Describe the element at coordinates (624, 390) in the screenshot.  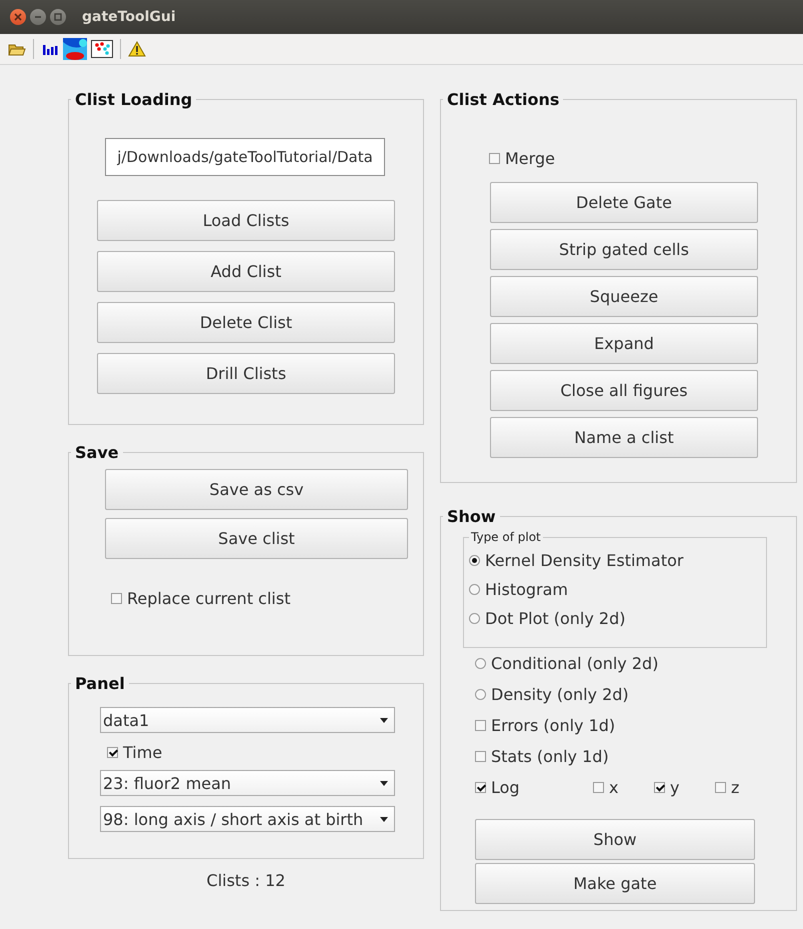
I see `panel-button: Close all figures` at that location.